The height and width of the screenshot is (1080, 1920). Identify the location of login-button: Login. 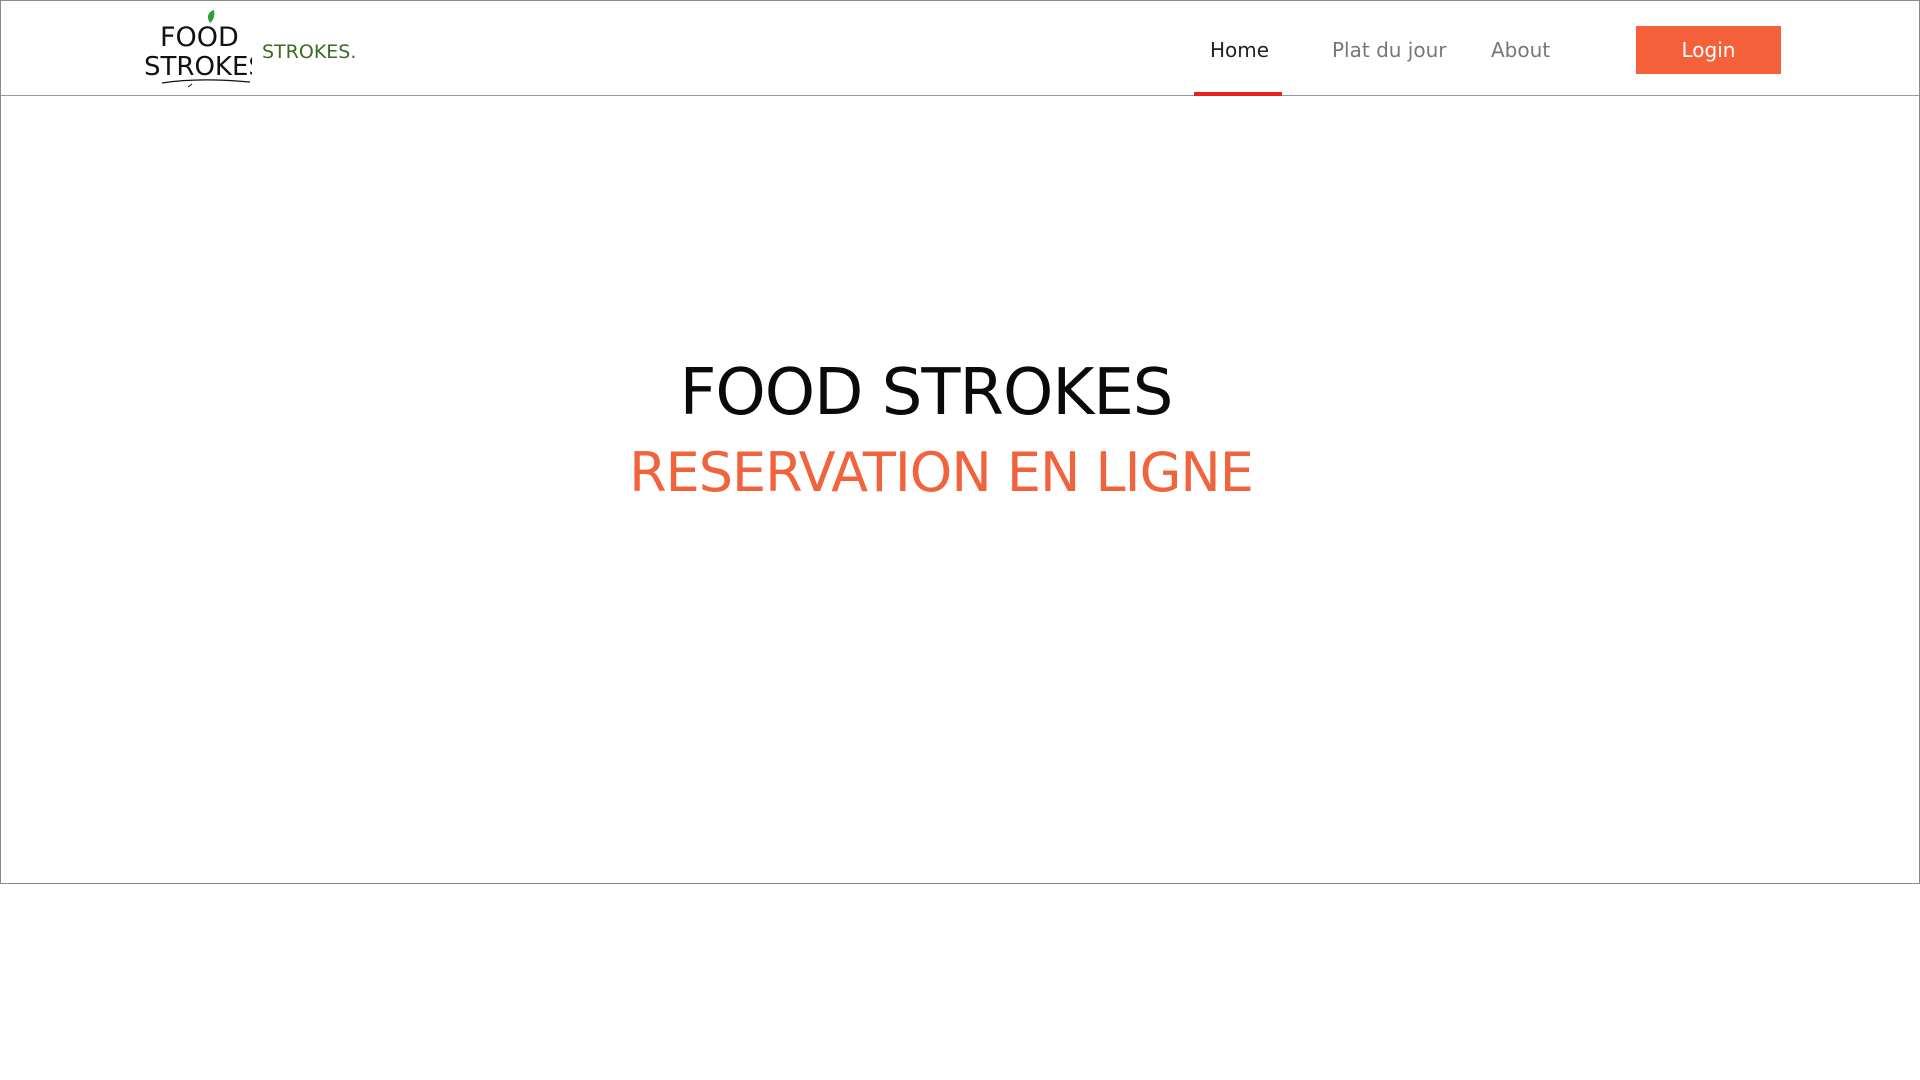
(1708, 50).